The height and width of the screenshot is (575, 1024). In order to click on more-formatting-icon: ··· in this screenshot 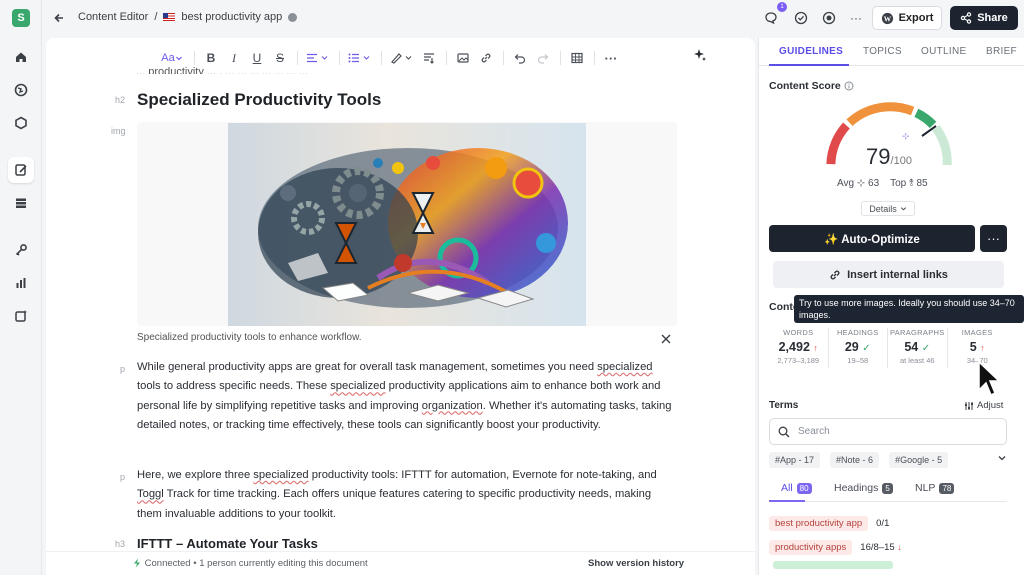, I will do `click(611, 58)`.